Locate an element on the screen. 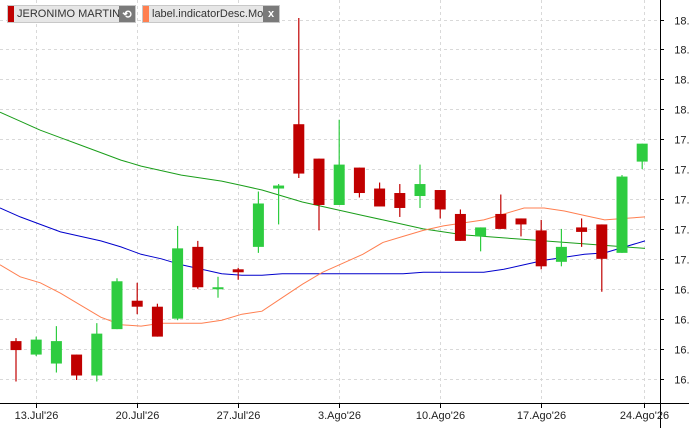 The image size is (689, 428). y-tick-label: 17.2 is located at coordinates (681, 231).